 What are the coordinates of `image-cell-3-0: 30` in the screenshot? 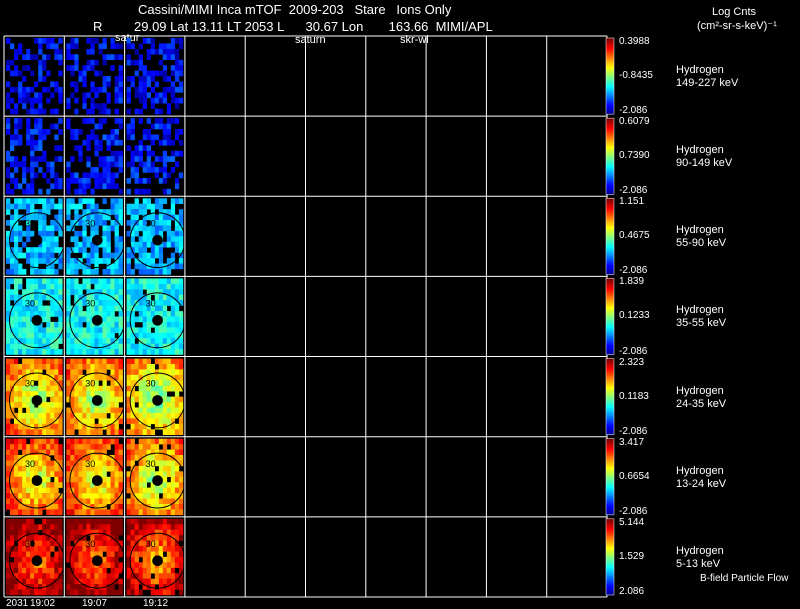 It's located at (35, 316).